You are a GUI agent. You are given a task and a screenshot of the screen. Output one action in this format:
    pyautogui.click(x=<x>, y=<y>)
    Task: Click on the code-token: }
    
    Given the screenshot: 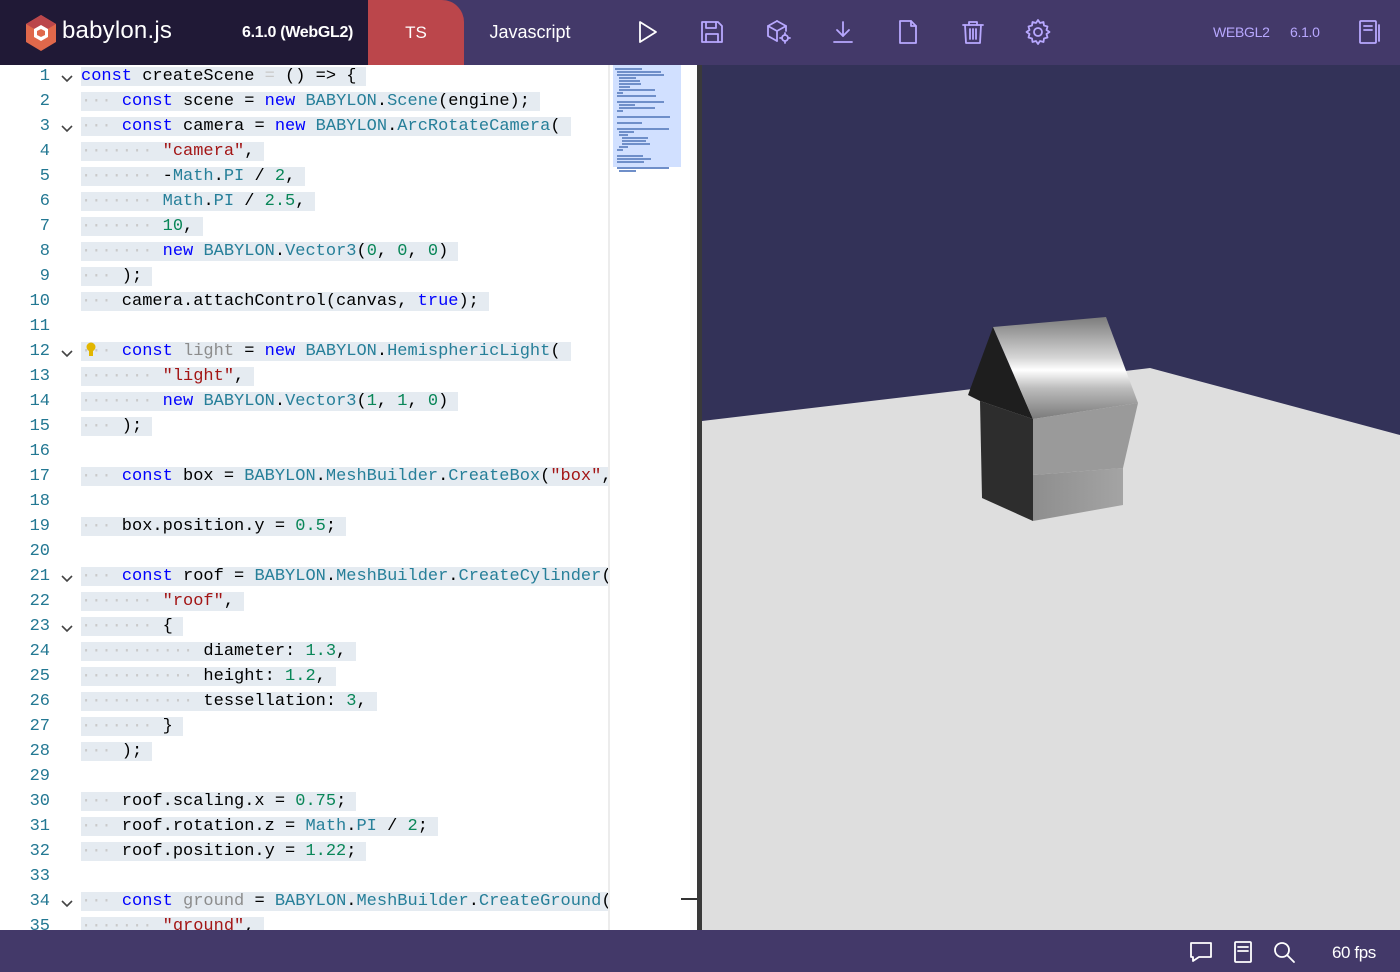 What is the action you would take?
    pyautogui.click(x=162, y=726)
    